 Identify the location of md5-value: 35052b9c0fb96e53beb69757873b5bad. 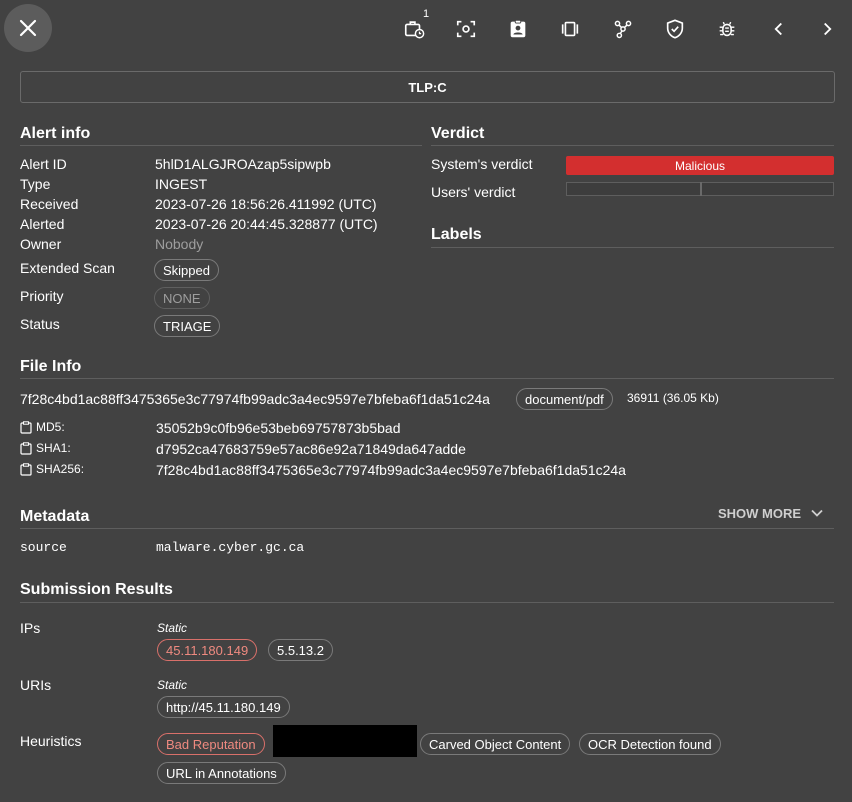
(278, 428).